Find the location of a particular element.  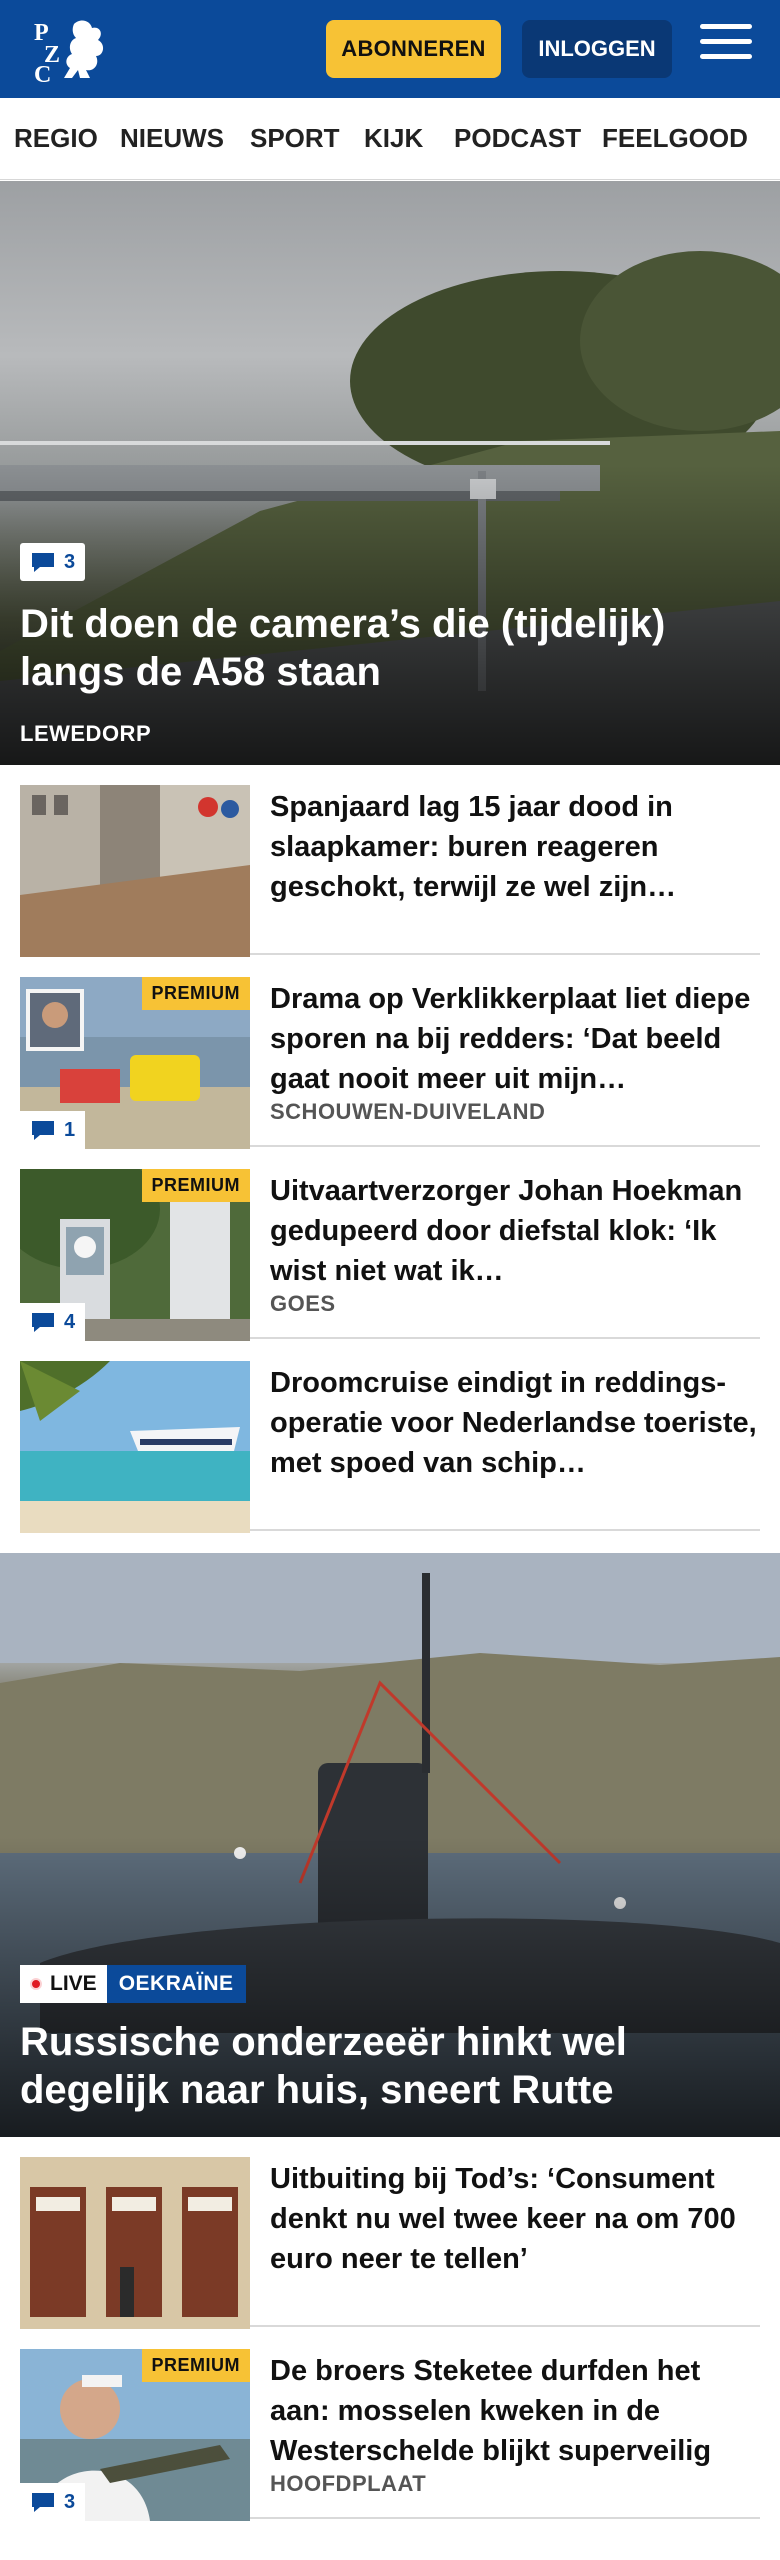

article-thumbnail: PREMIUM 1 is located at coordinates (135, 1063).